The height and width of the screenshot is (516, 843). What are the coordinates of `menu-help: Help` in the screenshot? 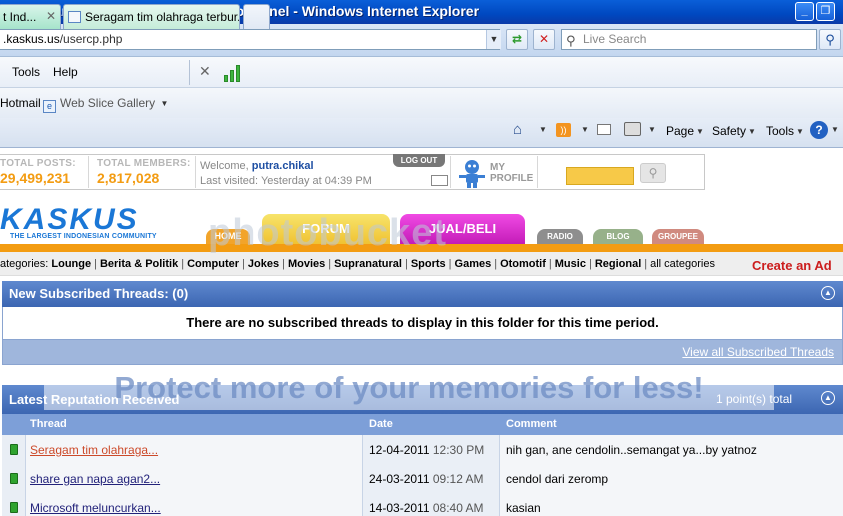 It's located at (65, 72).